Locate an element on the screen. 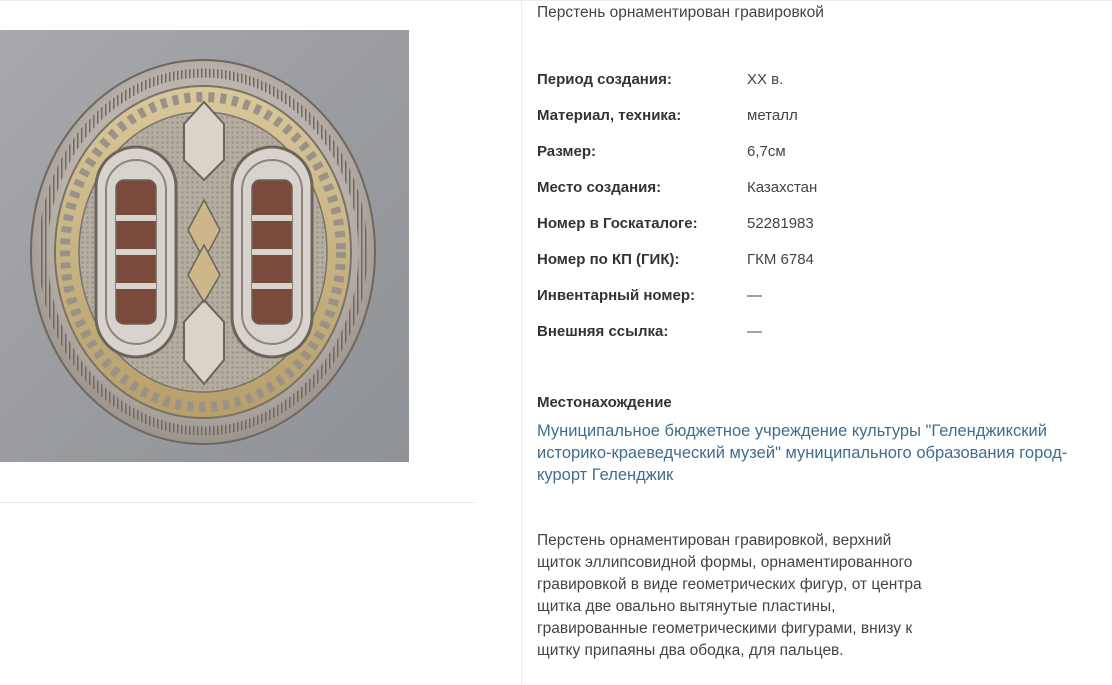  top-divider is located at coordinates (556, 0).